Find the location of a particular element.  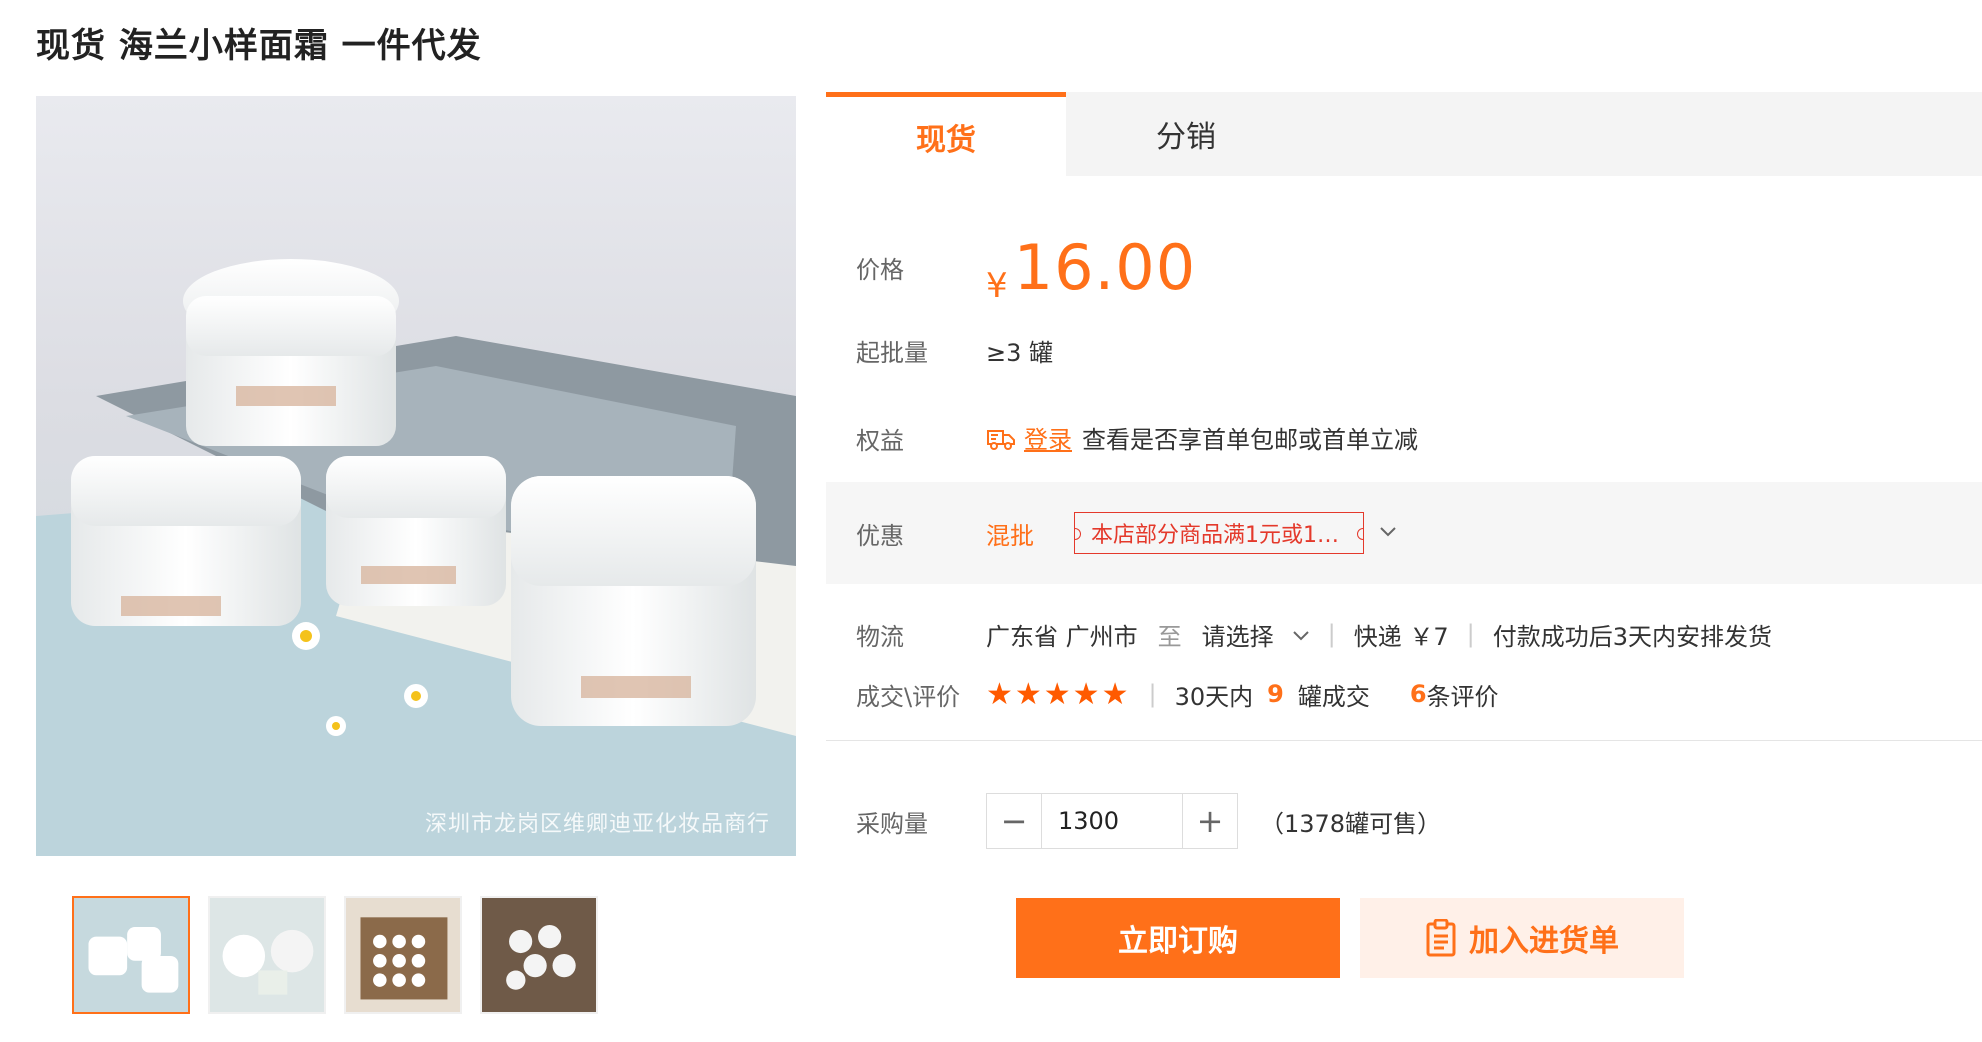

add-to-cart-label: 加入进货单 is located at coordinates (1544, 941).